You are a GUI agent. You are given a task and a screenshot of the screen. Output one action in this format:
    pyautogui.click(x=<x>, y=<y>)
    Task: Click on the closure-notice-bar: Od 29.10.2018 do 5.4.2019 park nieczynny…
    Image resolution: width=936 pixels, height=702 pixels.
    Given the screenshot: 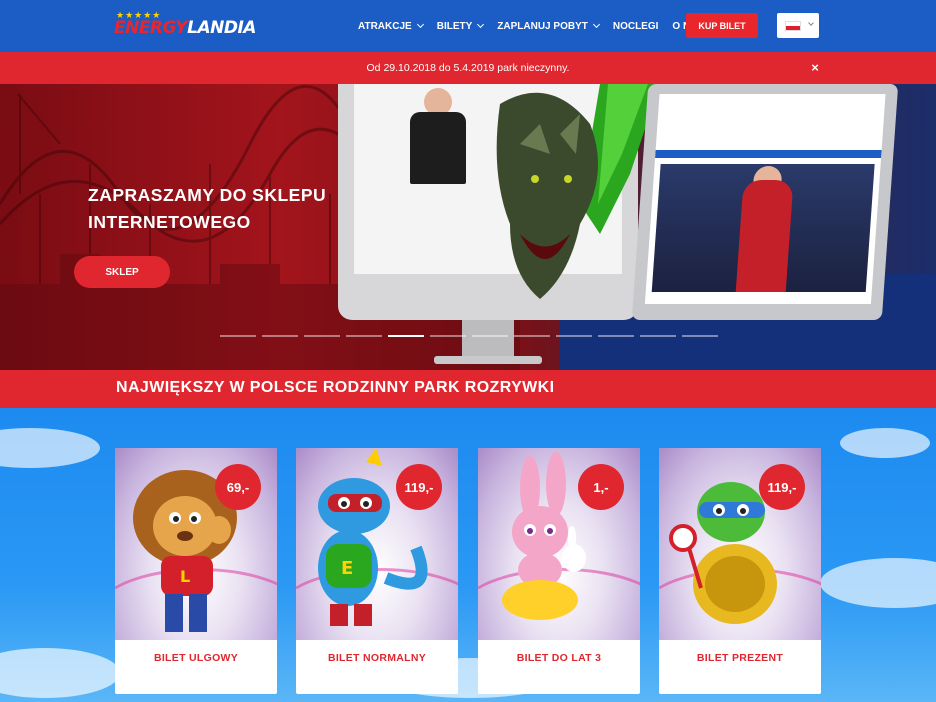 What is the action you would take?
    pyautogui.click(x=468, y=68)
    